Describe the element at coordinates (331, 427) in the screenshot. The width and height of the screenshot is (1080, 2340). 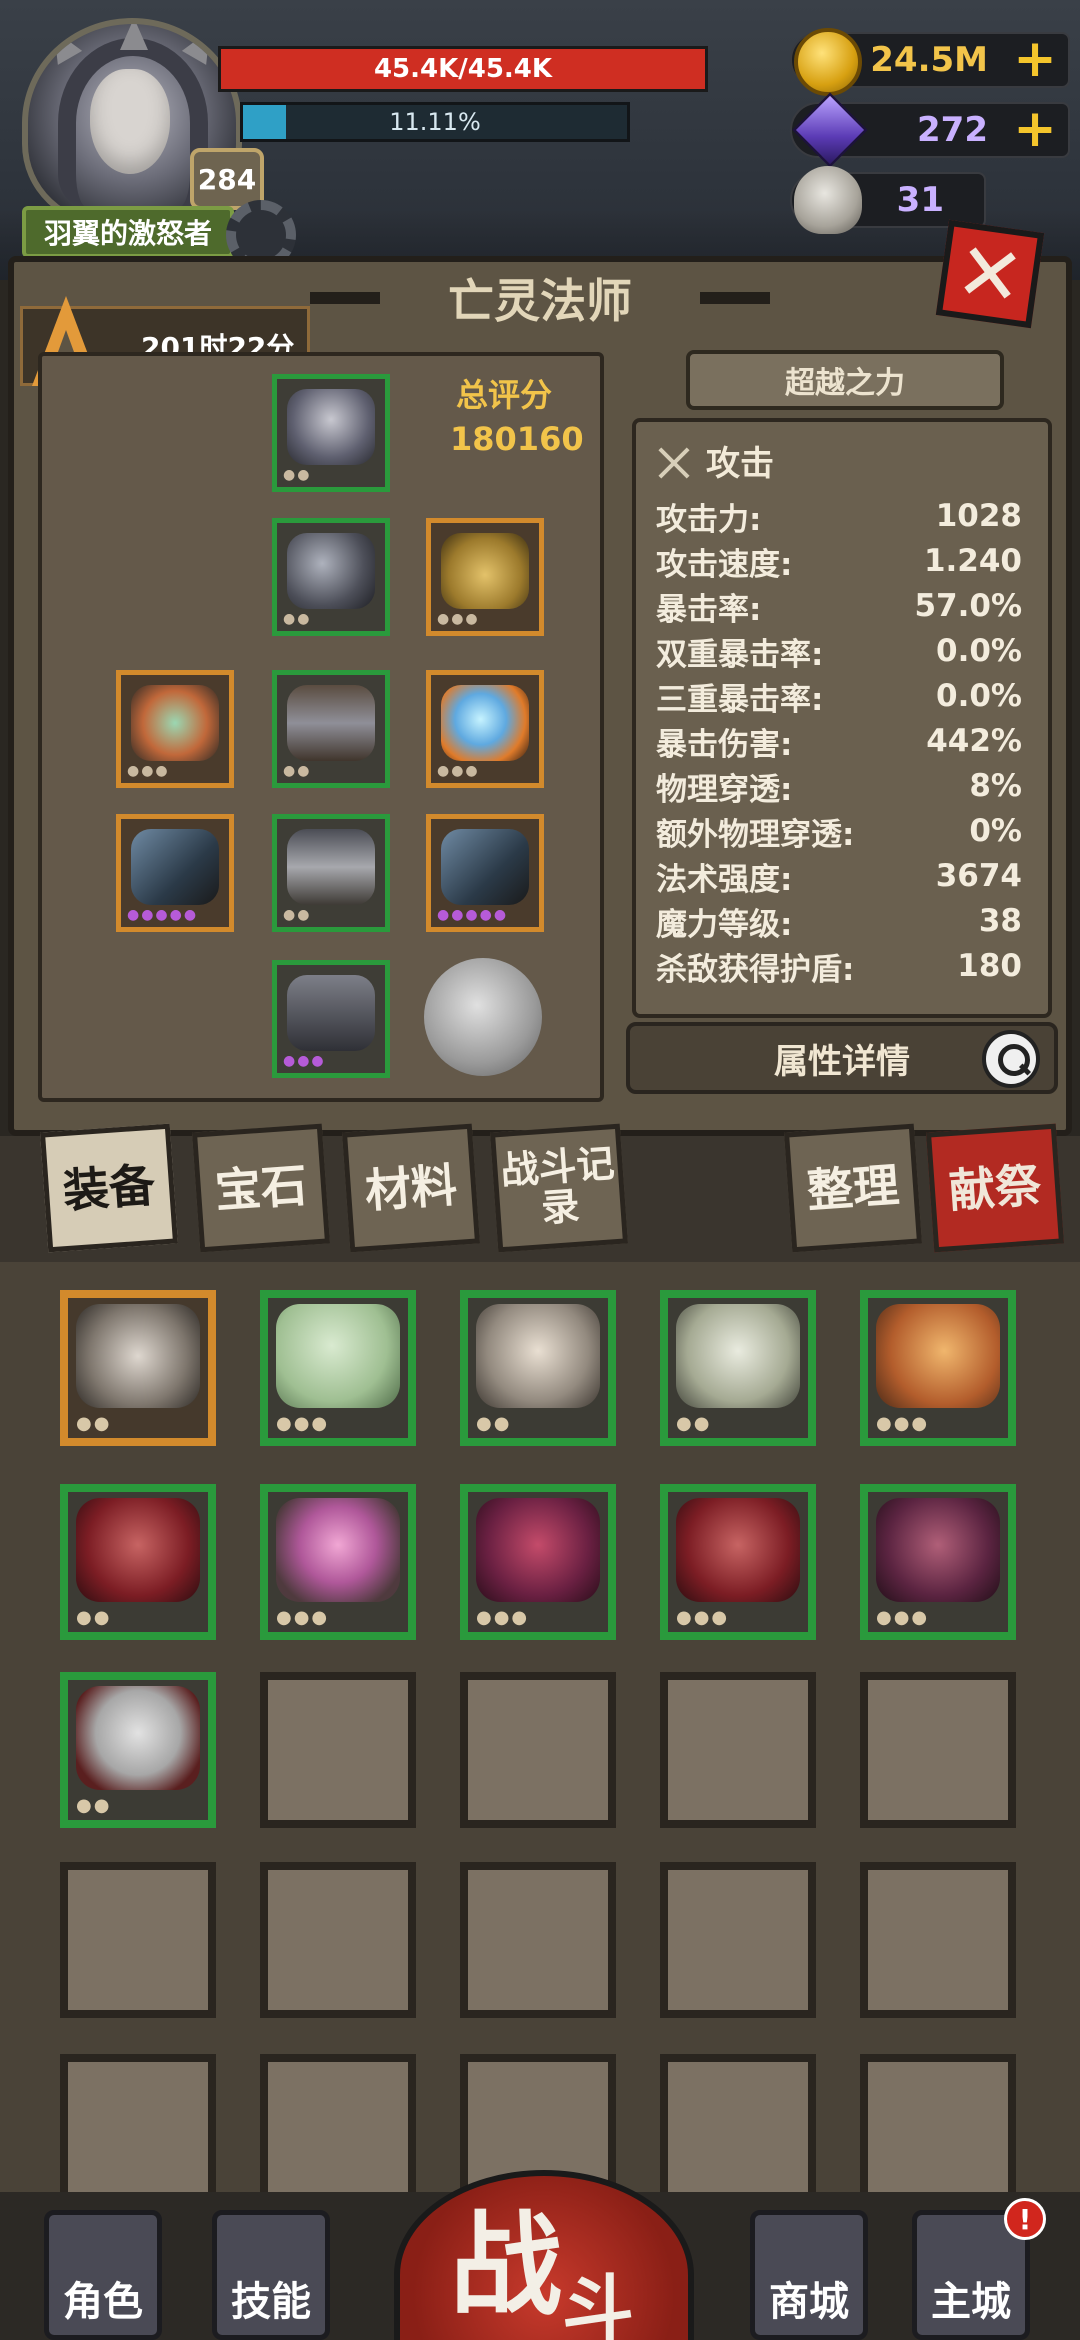
I see `helmet-icon` at that location.